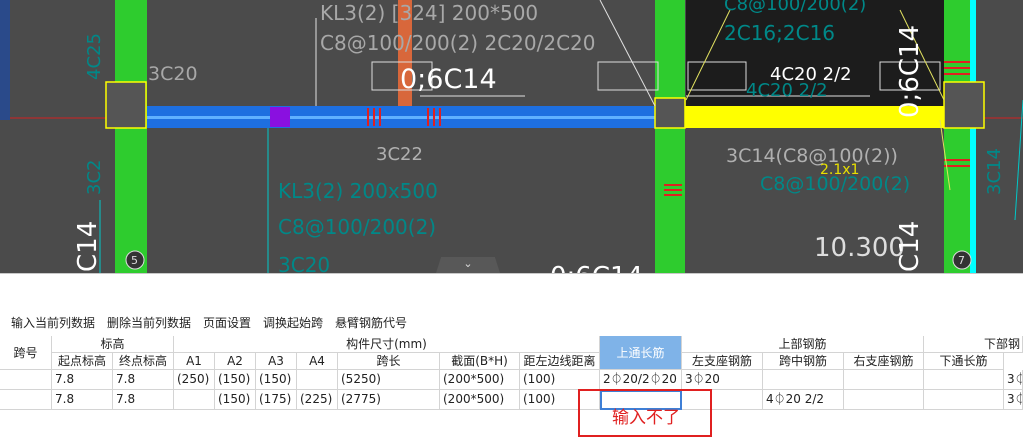 Image resolution: width=1023 pixels, height=438 pixels. Describe the element at coordinates (910, 71) in the screenshot. I see `vertical-right-label: 0;6C14` at that location.